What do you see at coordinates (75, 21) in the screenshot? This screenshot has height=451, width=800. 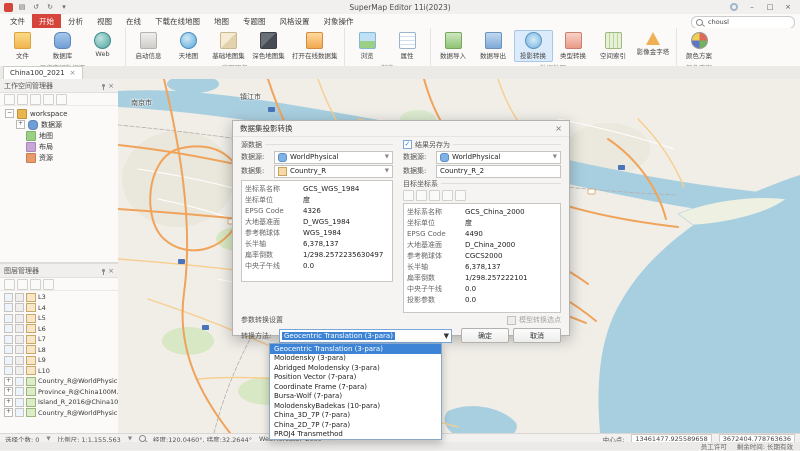 I see `tab-analysis: 分析` at bounding box center [75, 21].